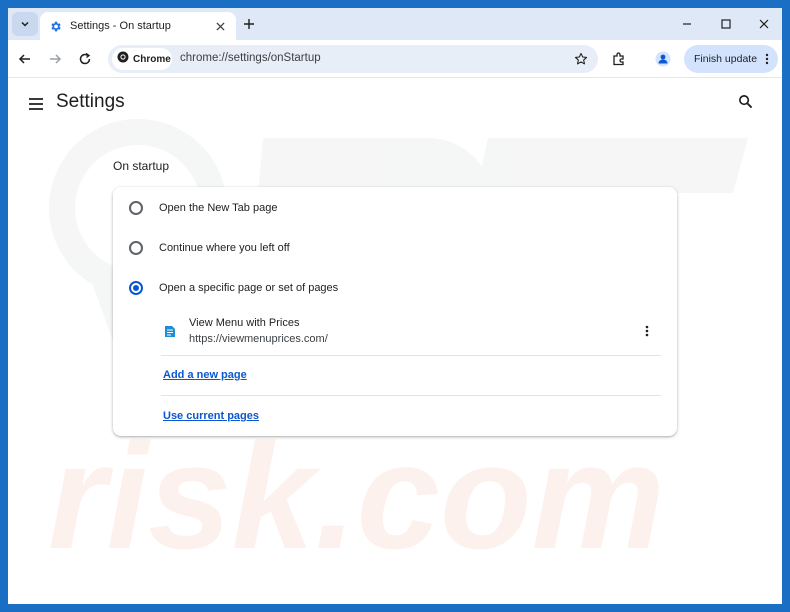 The image size is (790, 612). Describe the element at coordinates (746, 102) in the screenshot. I see `search-icon` at that location.